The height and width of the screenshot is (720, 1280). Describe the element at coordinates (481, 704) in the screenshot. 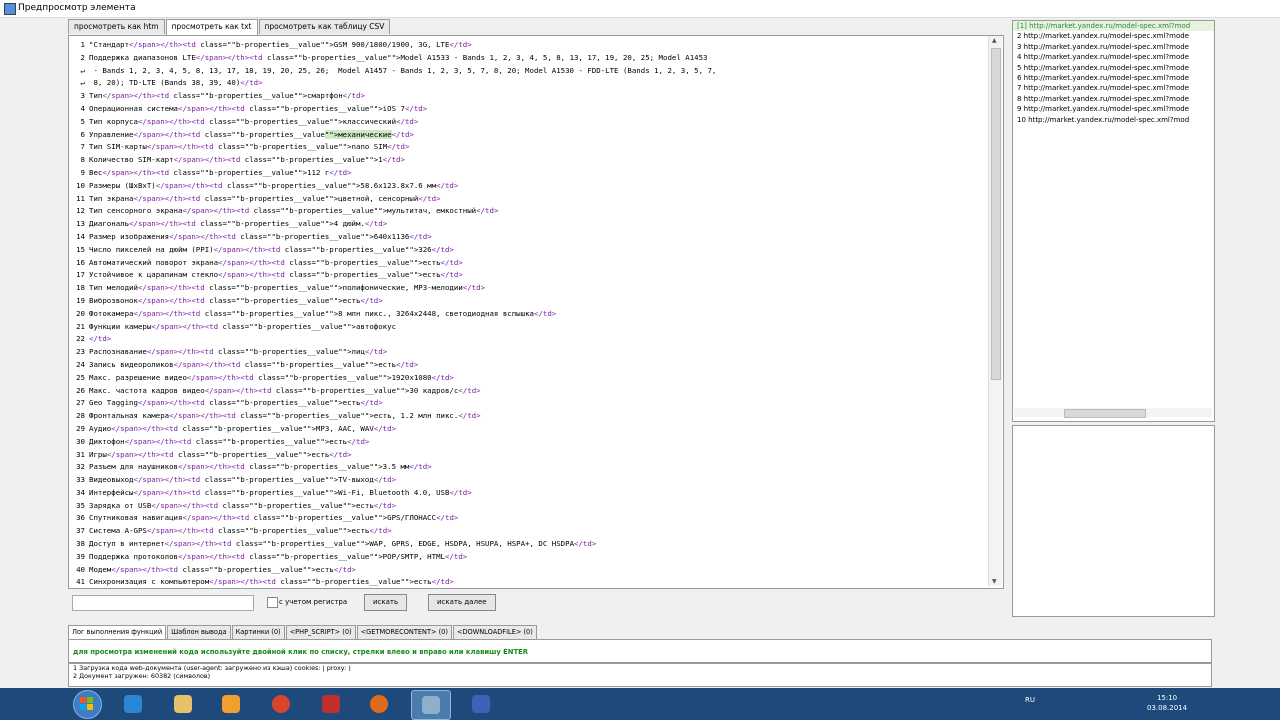

I see `taskbar-app-people` at that location.